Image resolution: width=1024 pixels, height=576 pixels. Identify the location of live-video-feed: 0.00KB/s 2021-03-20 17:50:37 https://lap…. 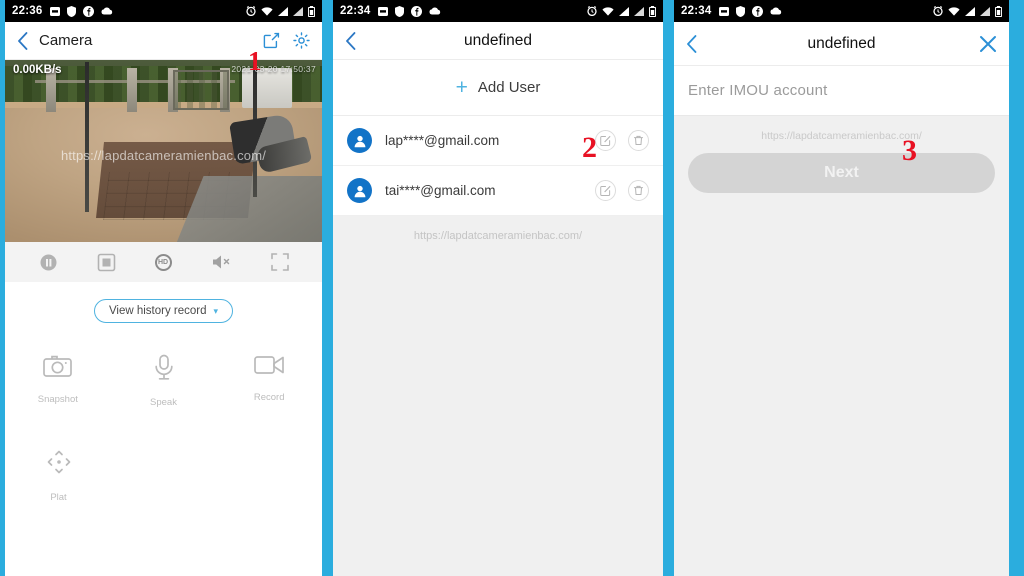
(163, 151).